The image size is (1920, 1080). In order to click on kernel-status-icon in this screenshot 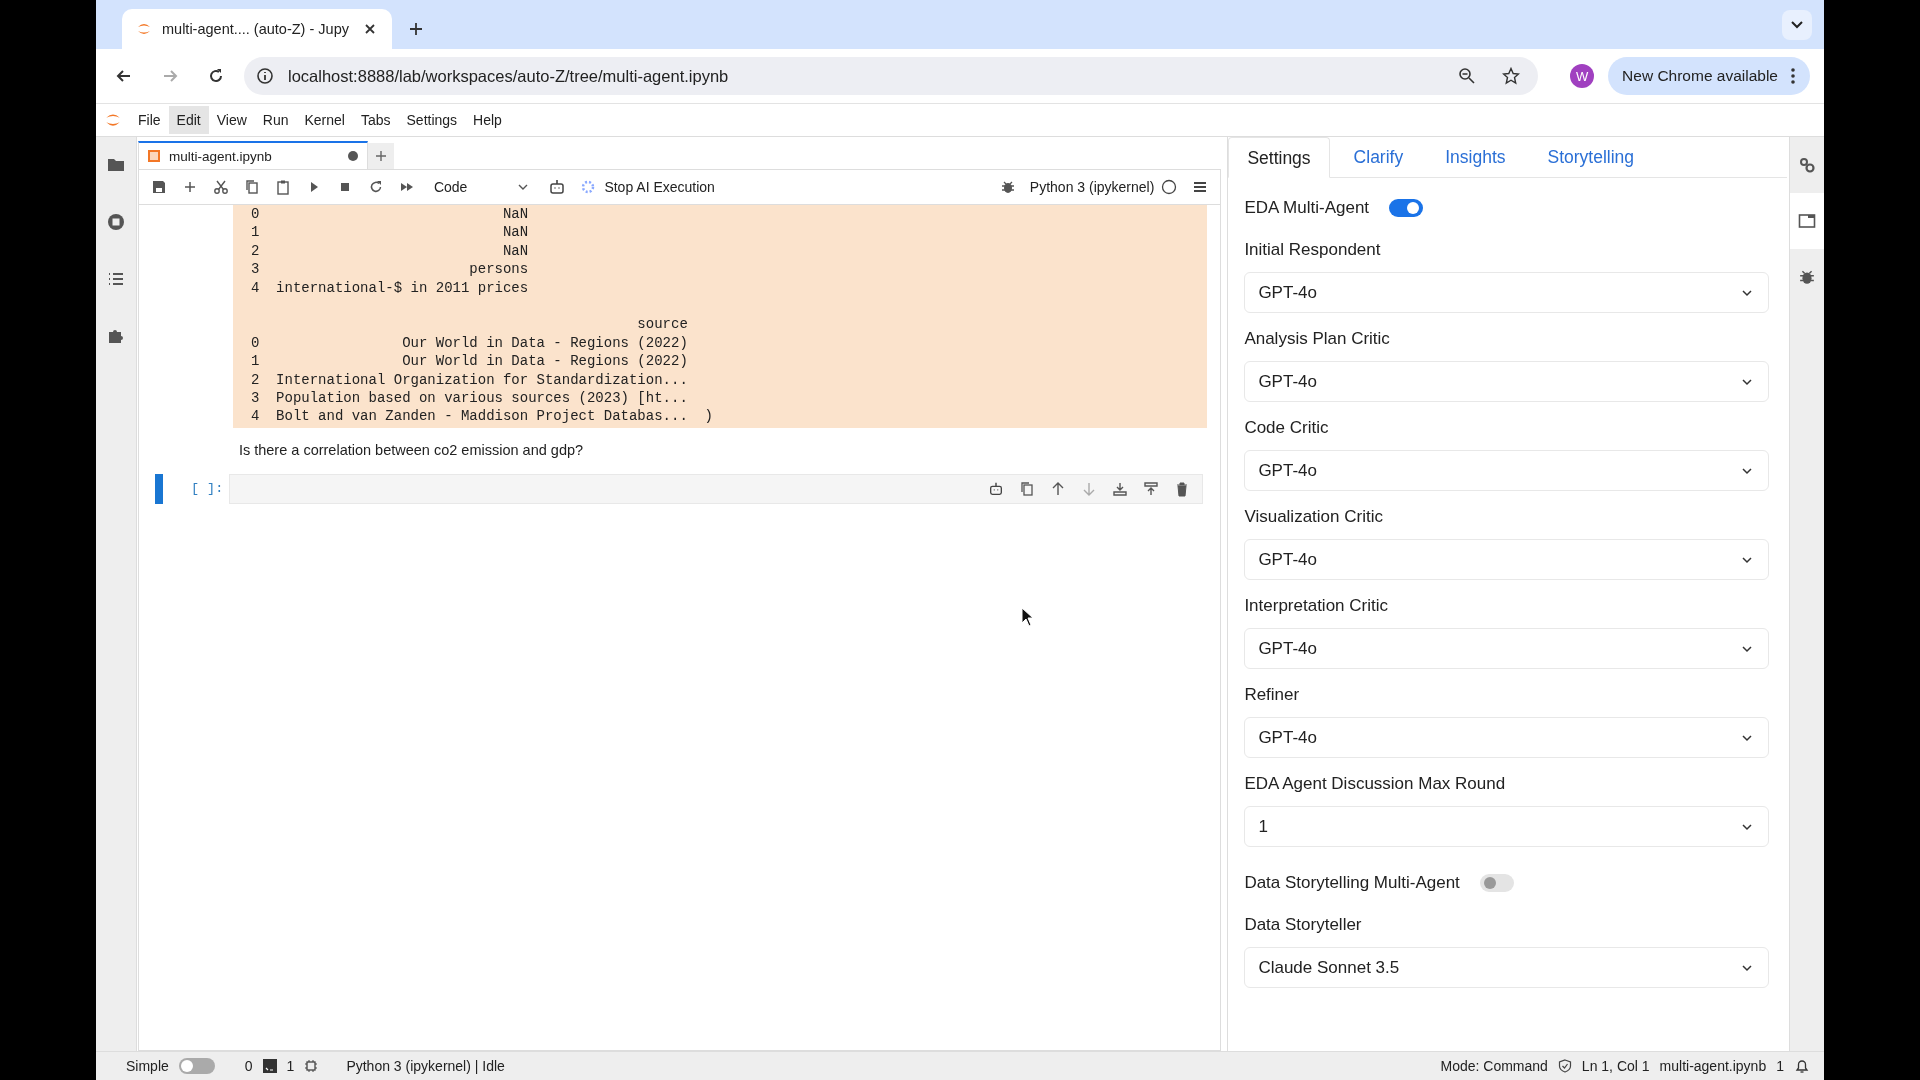, I will do `click(1169, 187)`.